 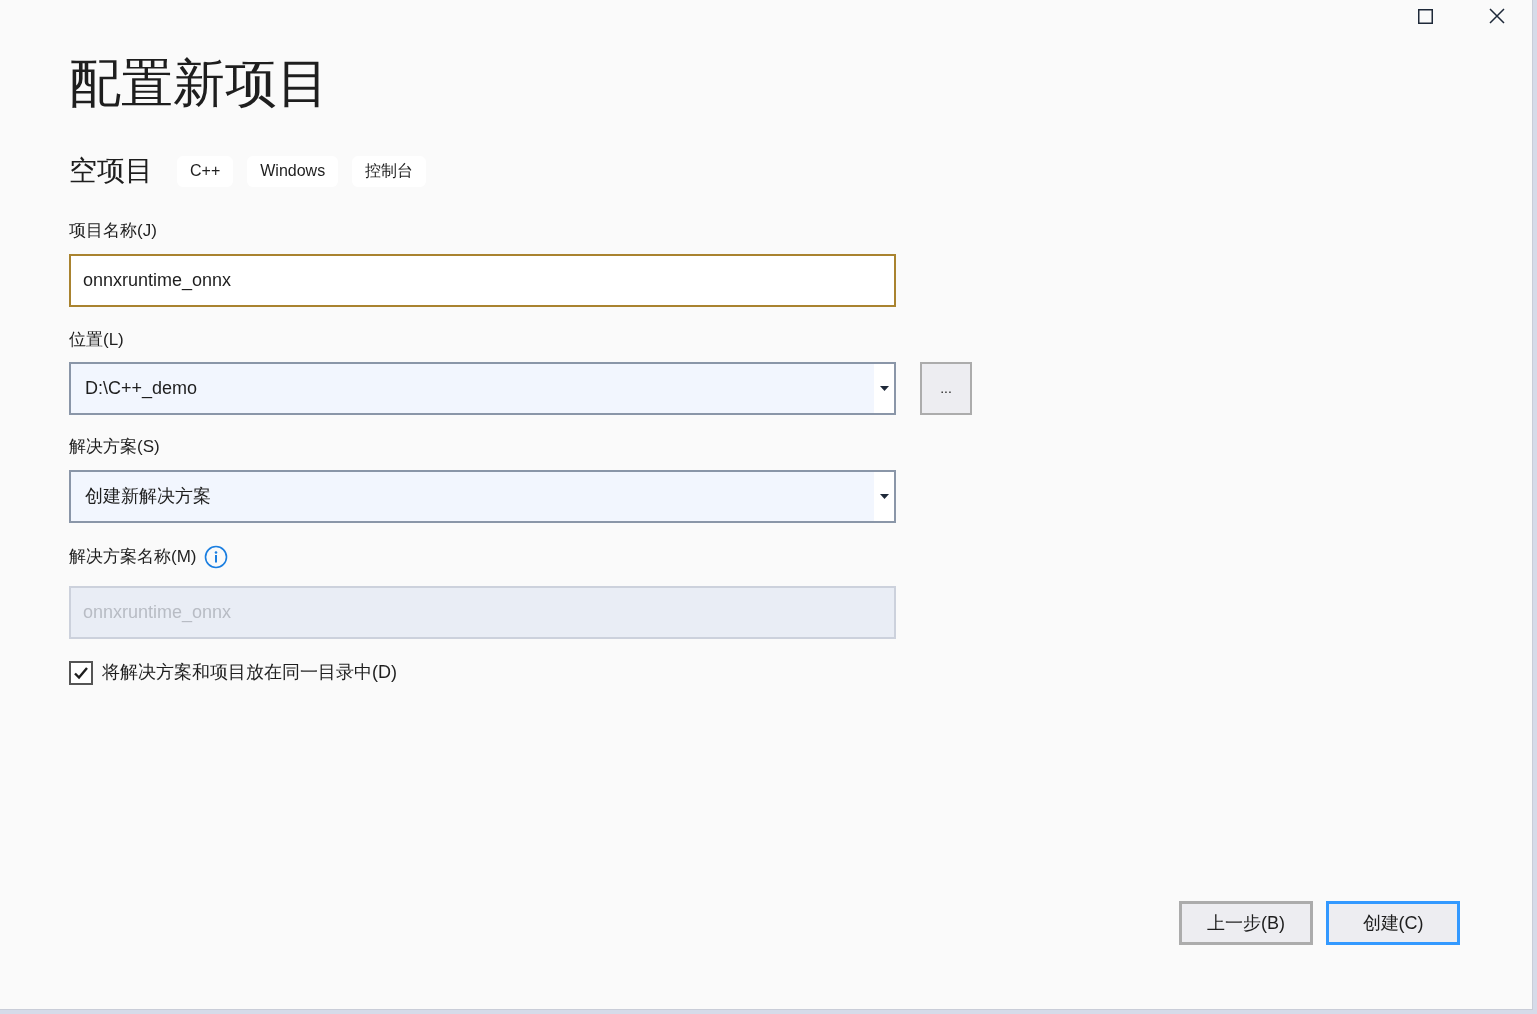 I want to click on text-field: onnxruntime_onnx, so click(x=482, y=280).